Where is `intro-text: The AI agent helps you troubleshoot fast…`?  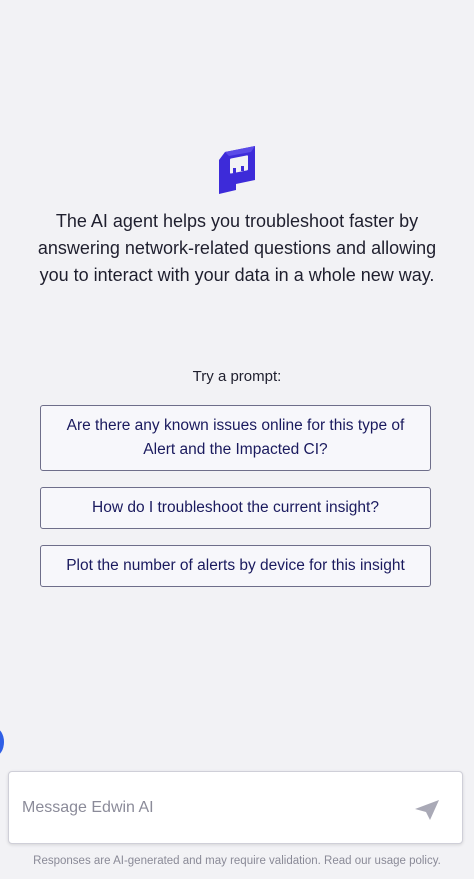 intro-text: The AI agent helps you troubleshoot fast… is located at coordinates (237, 248).